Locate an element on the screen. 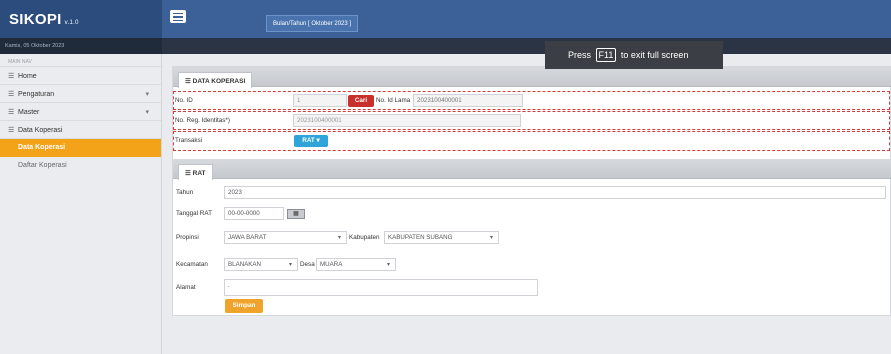 Image resolution: width=891 pixels, height=354 pixels. alamat-row: Alamat . is located at coordinates (531, 287).